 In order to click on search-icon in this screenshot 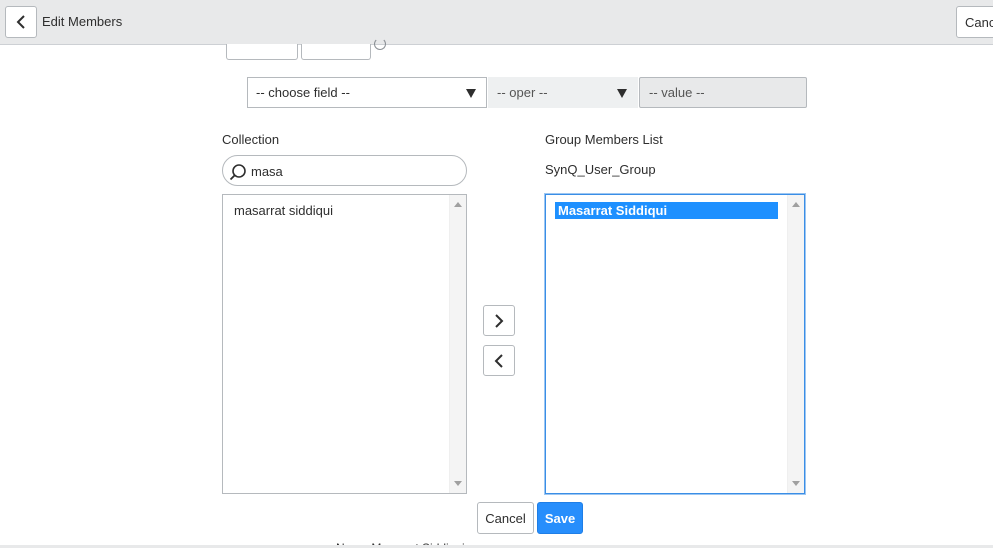, I will do `click(237, 172)`.